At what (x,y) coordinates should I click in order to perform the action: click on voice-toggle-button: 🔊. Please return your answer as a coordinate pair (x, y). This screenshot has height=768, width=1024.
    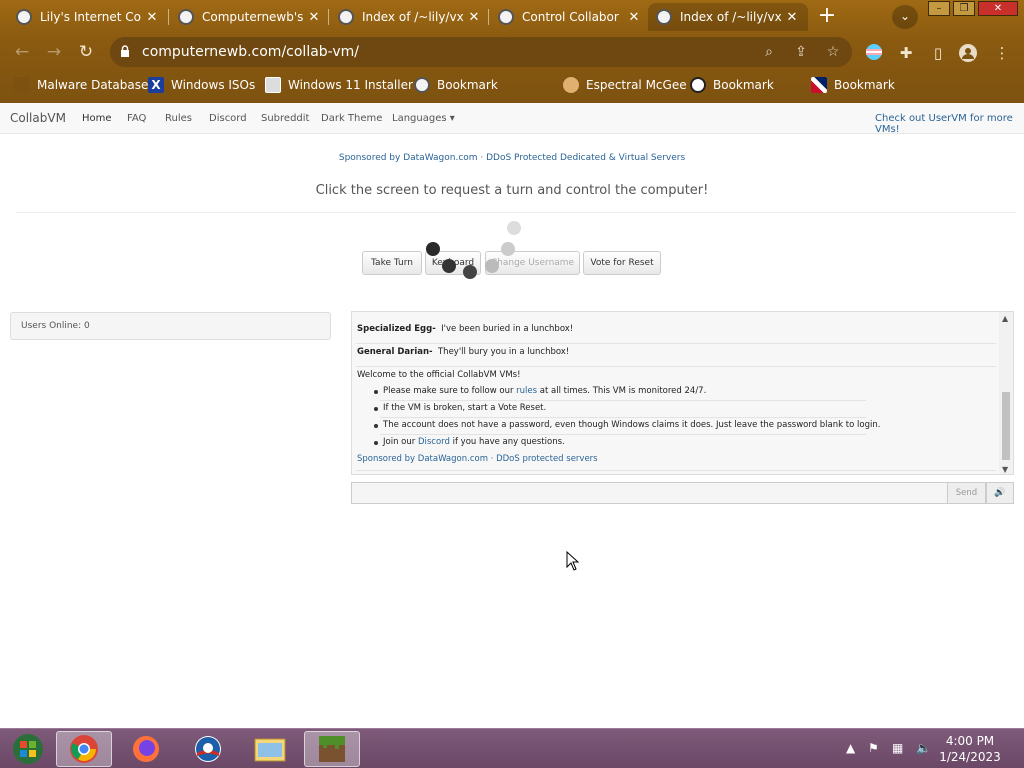
    Looking at the image, I should click on (1000, 493).